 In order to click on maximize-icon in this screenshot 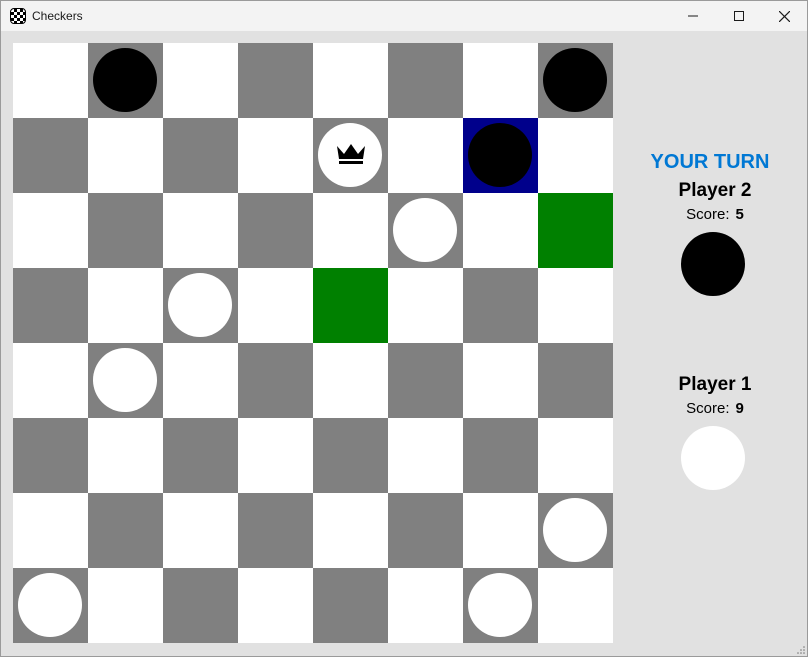, I will do `click(739, 16)`.